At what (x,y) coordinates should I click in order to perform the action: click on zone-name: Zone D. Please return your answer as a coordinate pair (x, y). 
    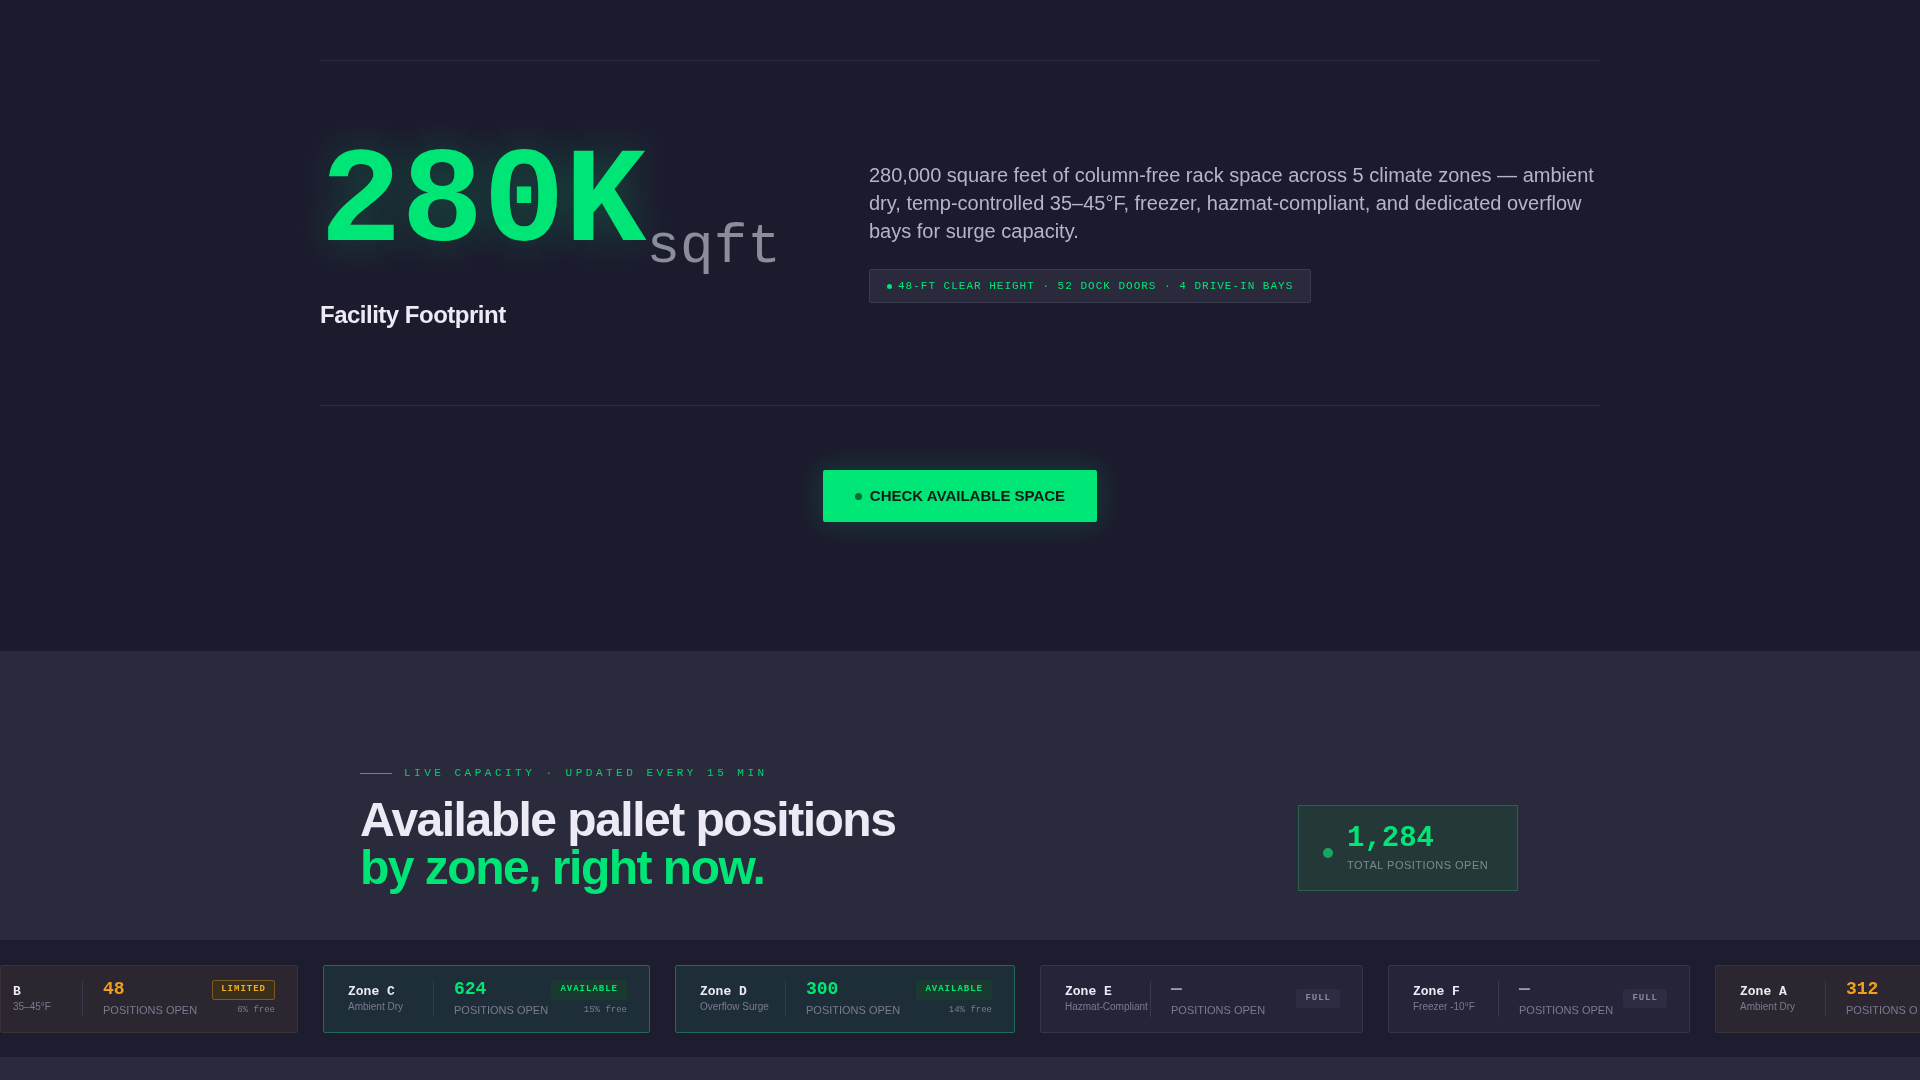
    Looking at the image, I should click on (724, 991).